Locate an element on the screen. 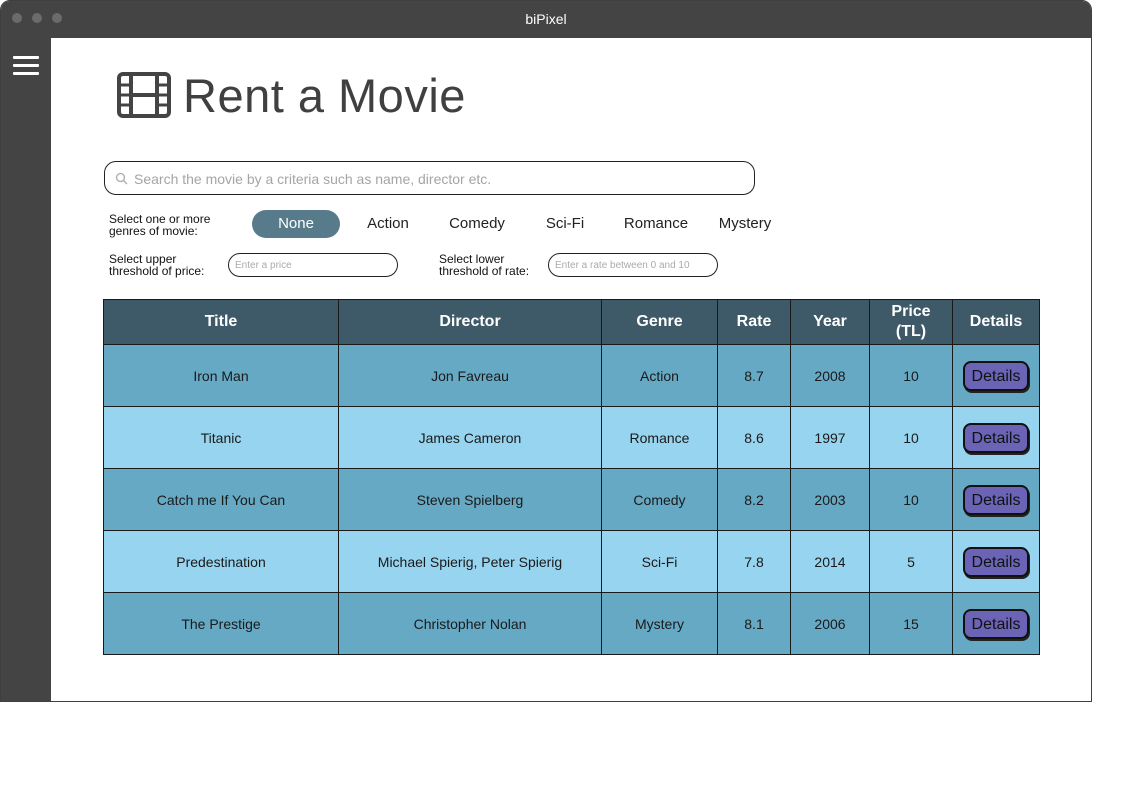  column-header-price: Price (TL) is located at coordinates (911, 322).